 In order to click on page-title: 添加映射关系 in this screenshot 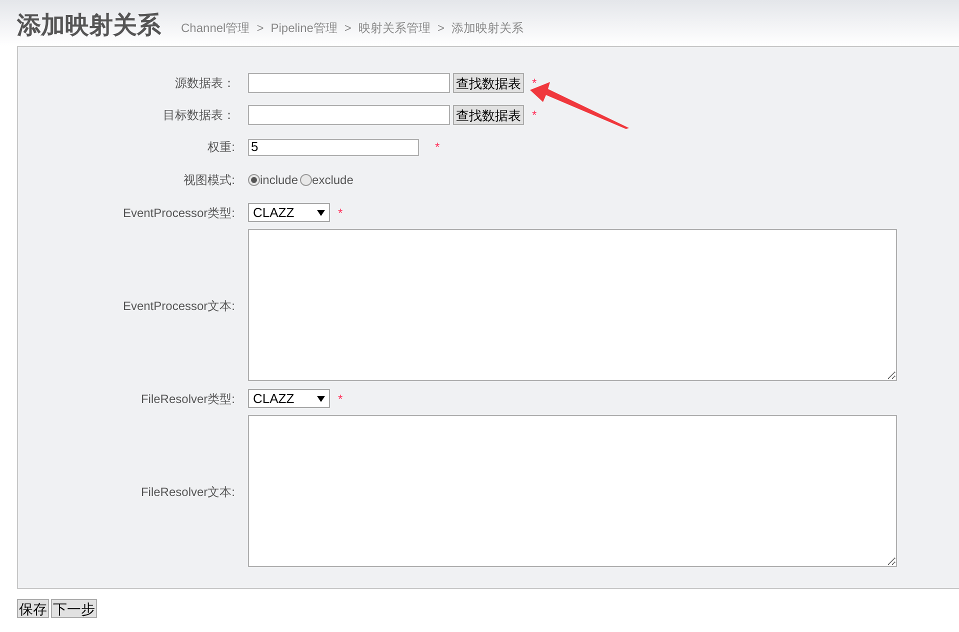, I will do `click(89, 26)`.